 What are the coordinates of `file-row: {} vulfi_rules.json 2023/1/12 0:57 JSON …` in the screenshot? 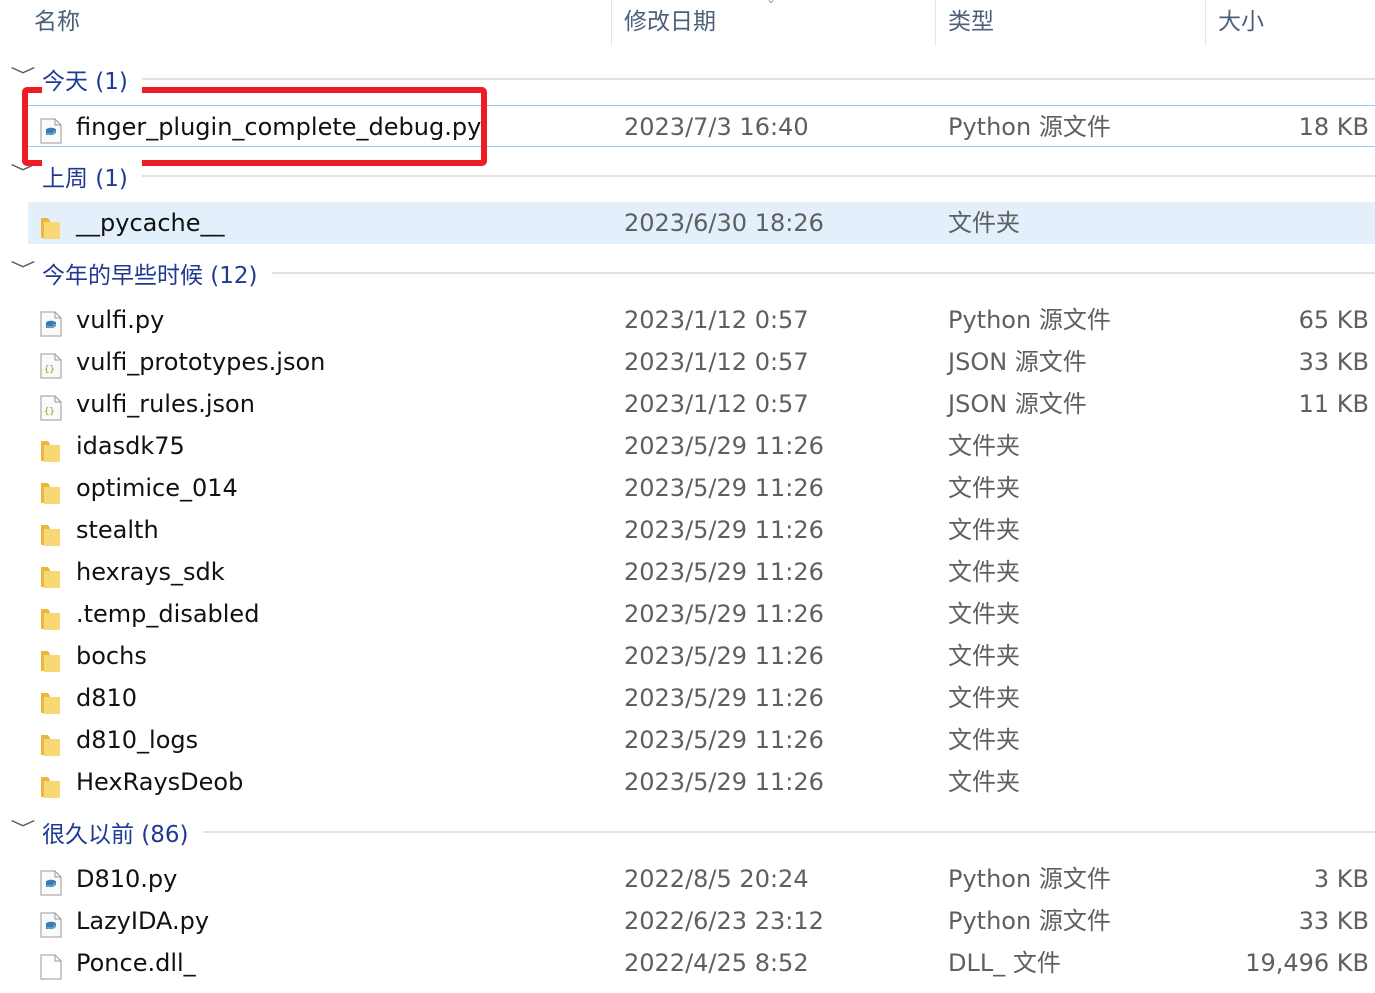 It's located at (687, 404).